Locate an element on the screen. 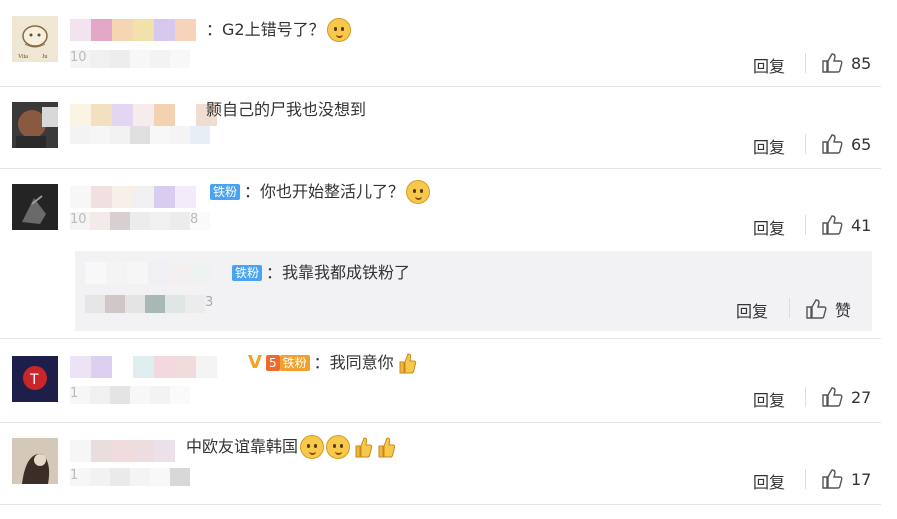 The width and height of the screenshot is (897, 519). avatar-text: Ju is located at coordinates (44, 57).